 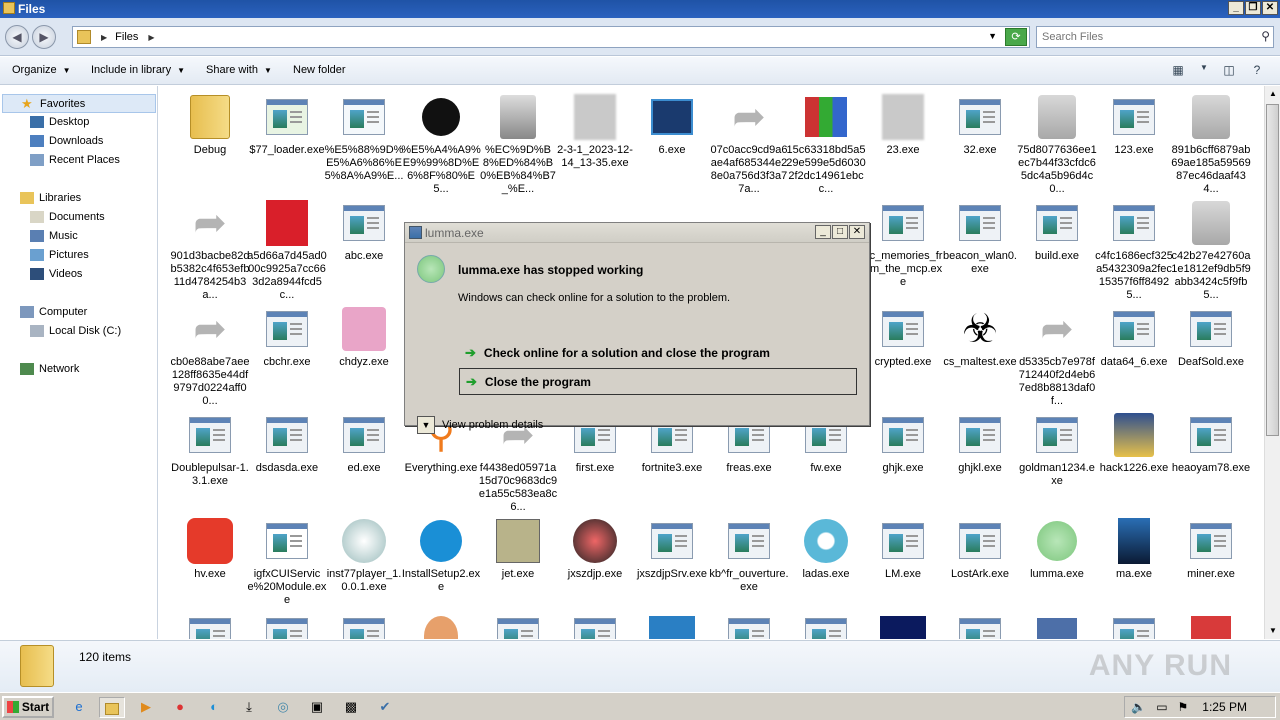 What do you see at coordinates (1211, 549) in the screenshot?
I see `file-item: miner.exe` at bounding box center [1211, 549].